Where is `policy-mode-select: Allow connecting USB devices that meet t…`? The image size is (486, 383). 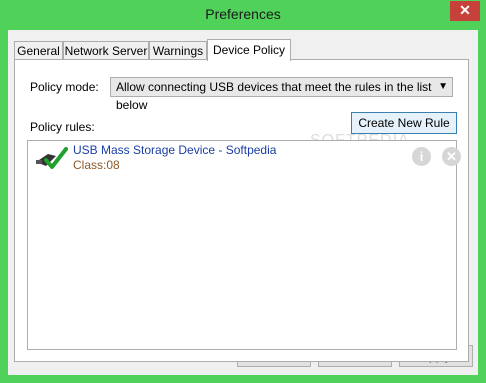
policy-mode-select: Allow connecting USB devices that meet t… is located at coordinates (281, 94).